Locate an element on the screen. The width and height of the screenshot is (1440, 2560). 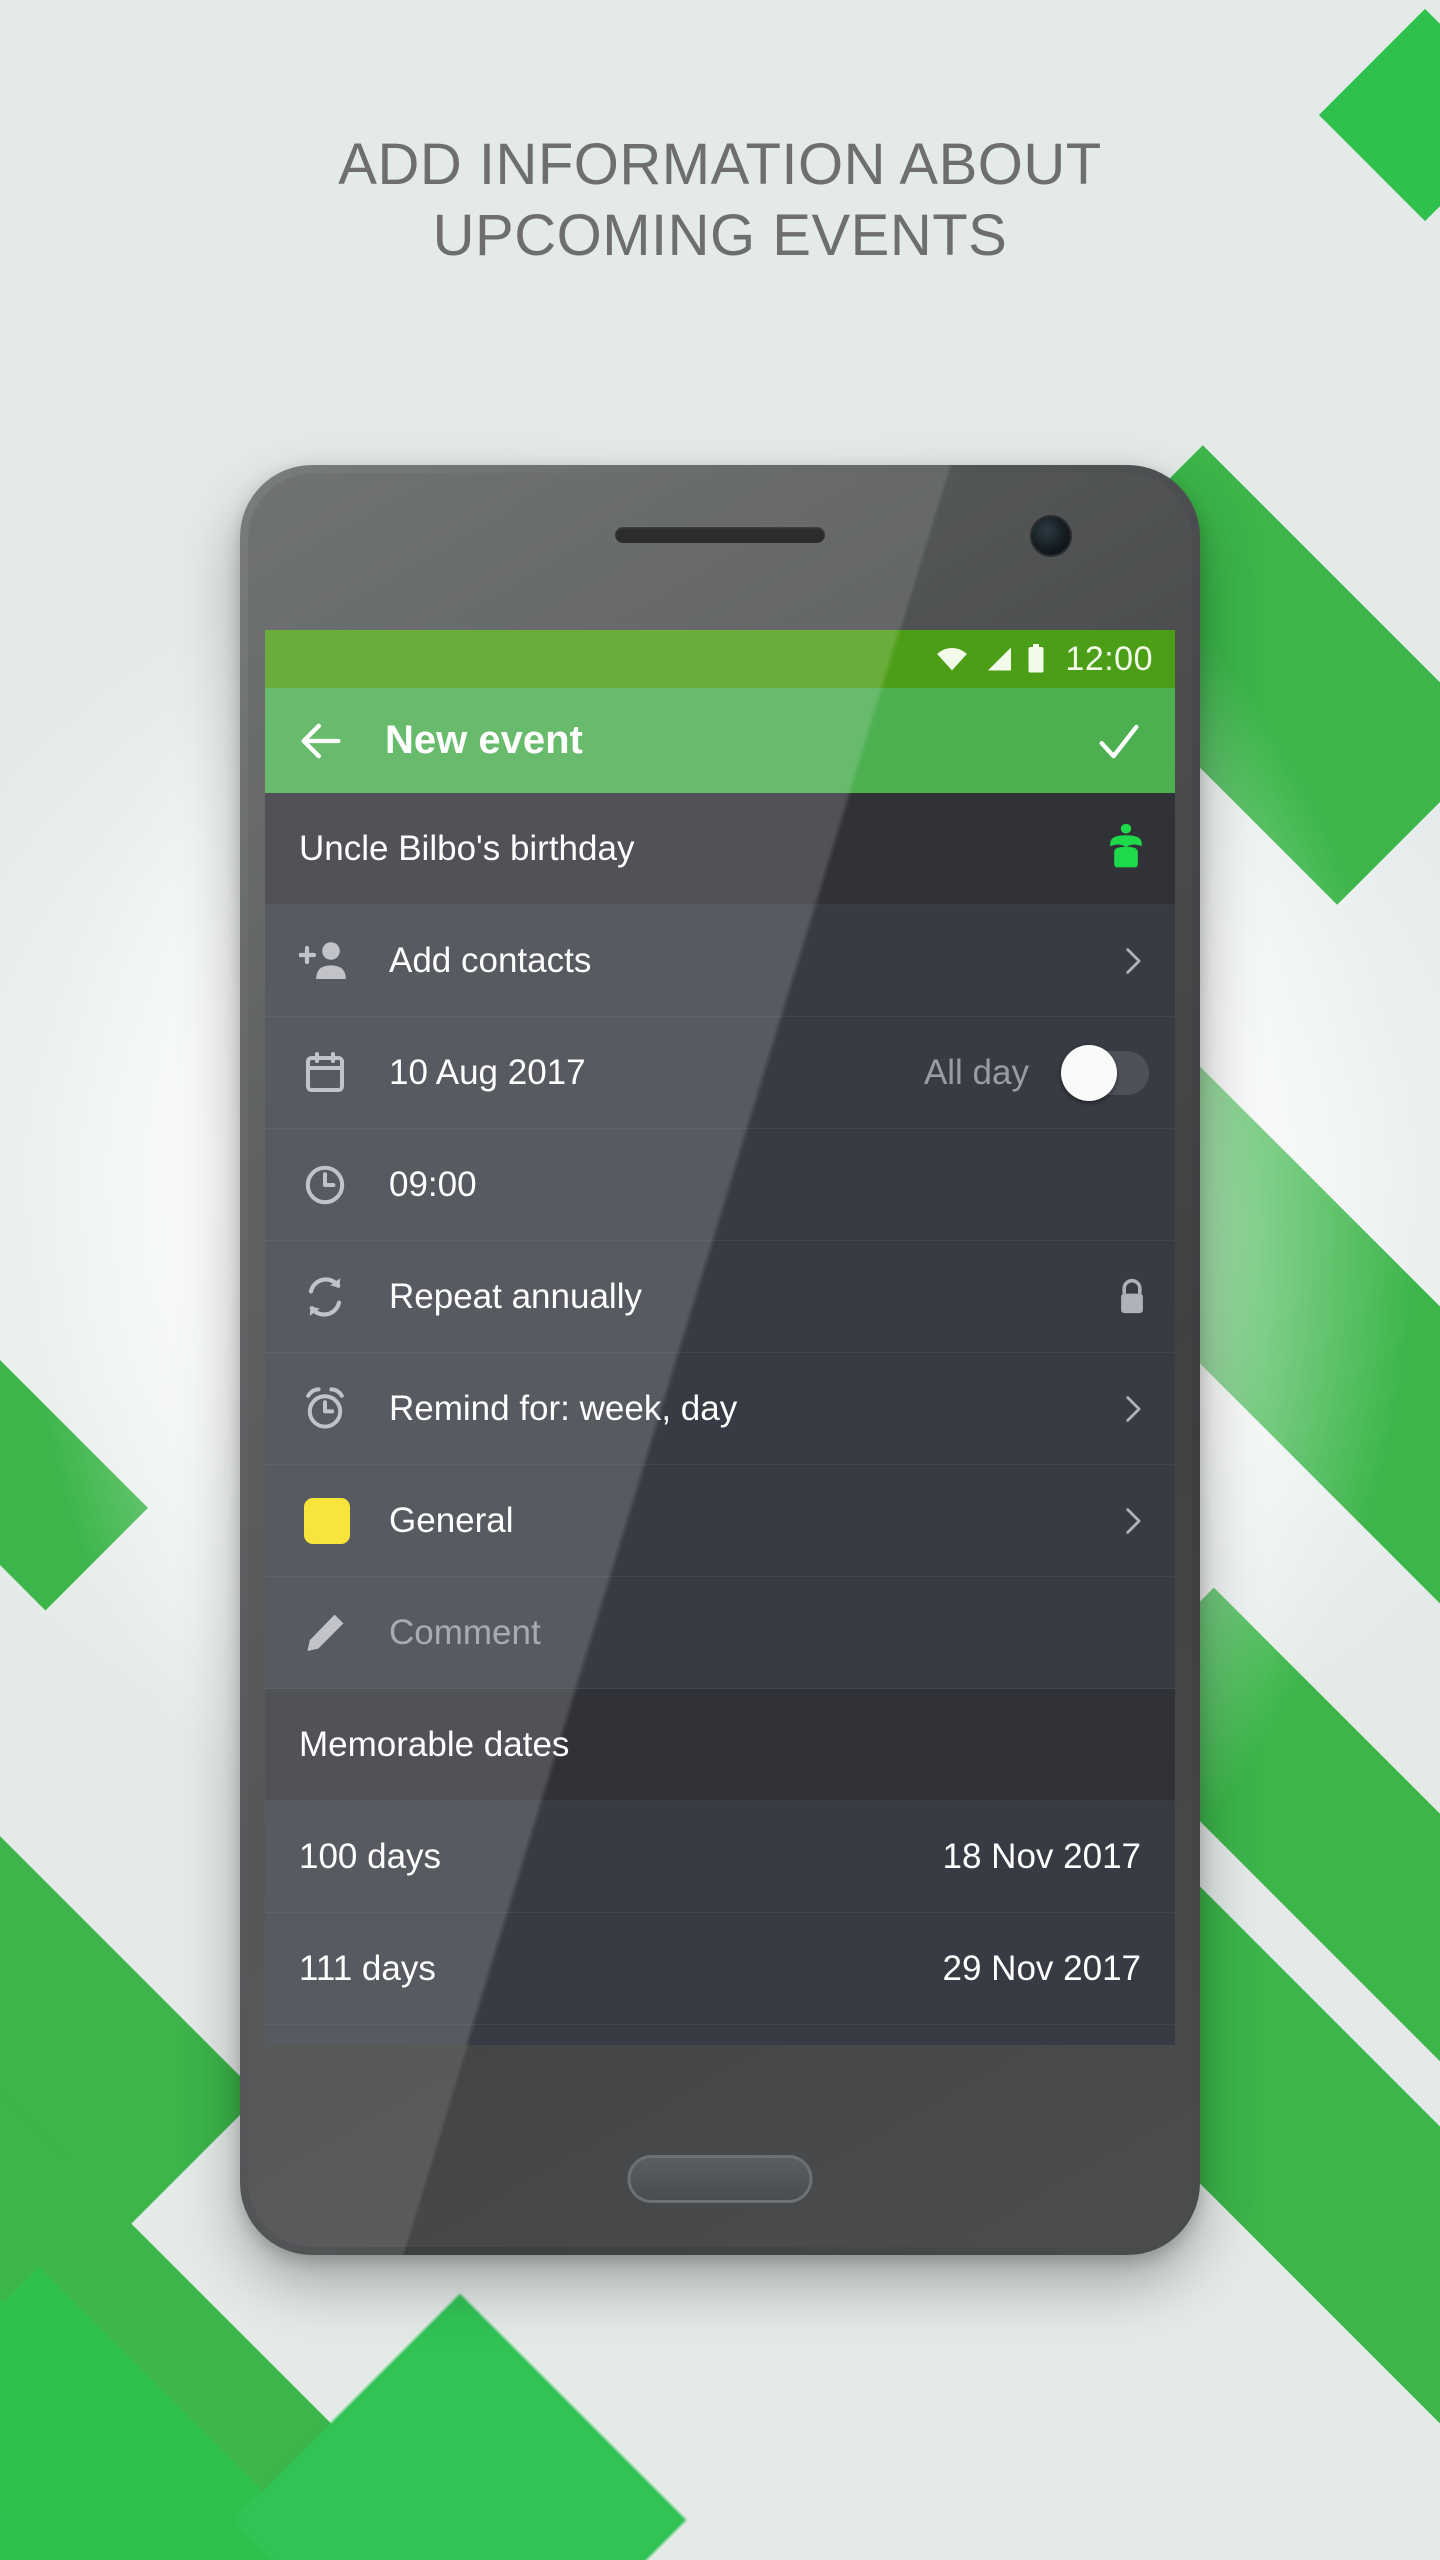
calendar-icon is located at coordinates (325, 1073).